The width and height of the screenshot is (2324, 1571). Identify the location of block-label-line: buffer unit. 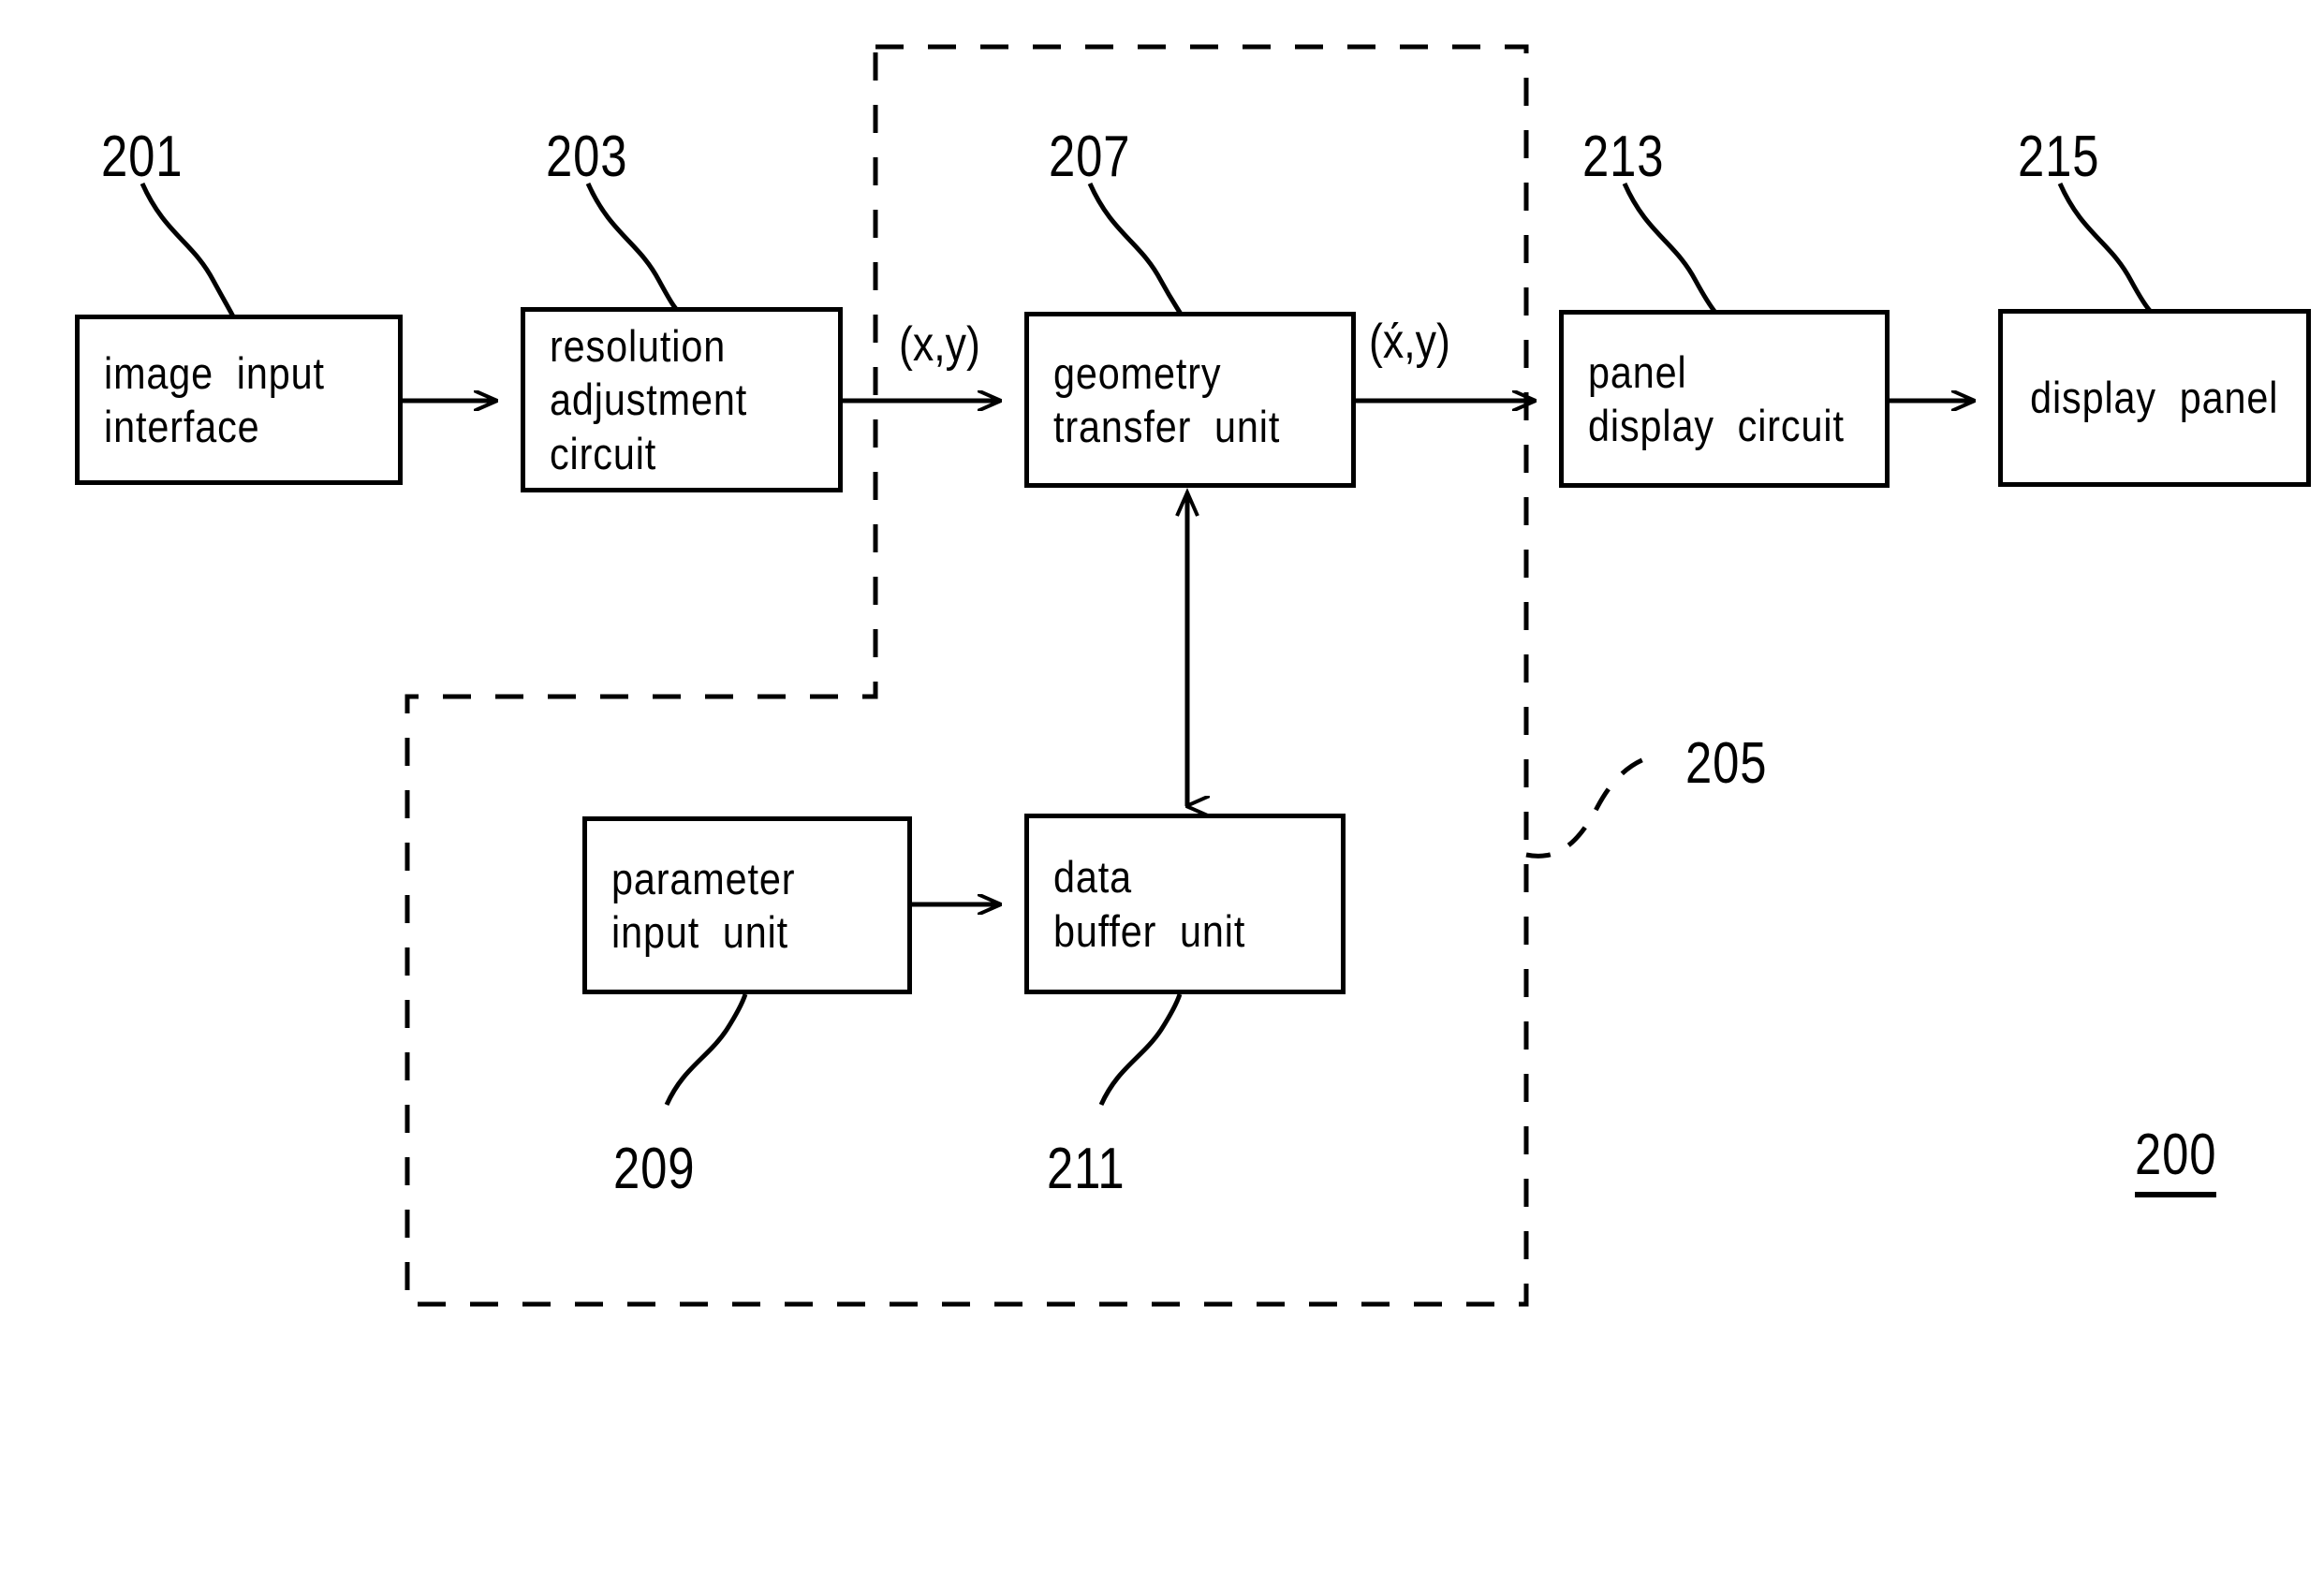
(1149, 930).